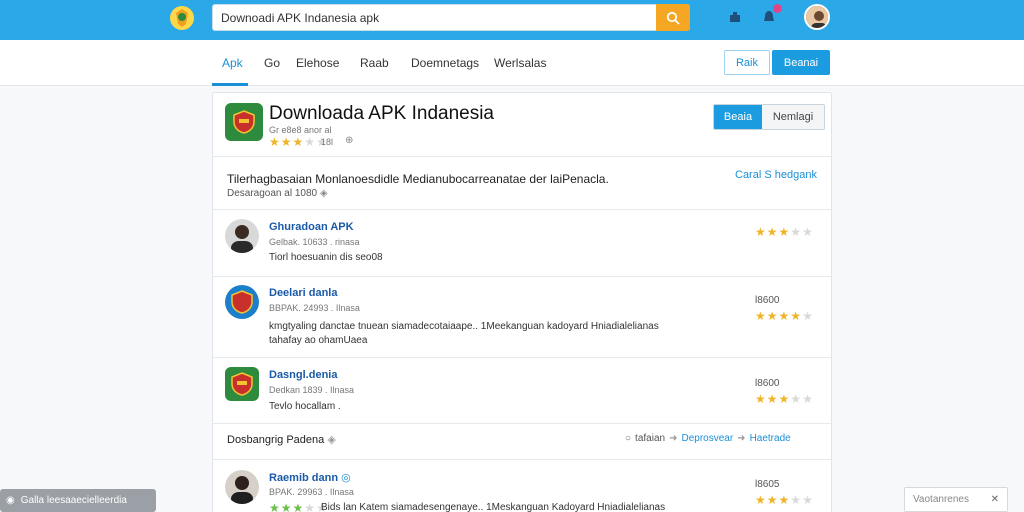 This screenshot has height=512, width=1024. What do you see at coordinates (331, 440) in the screenshot?
I see `tag-icon: ◈` at bounding box center [331, 440].